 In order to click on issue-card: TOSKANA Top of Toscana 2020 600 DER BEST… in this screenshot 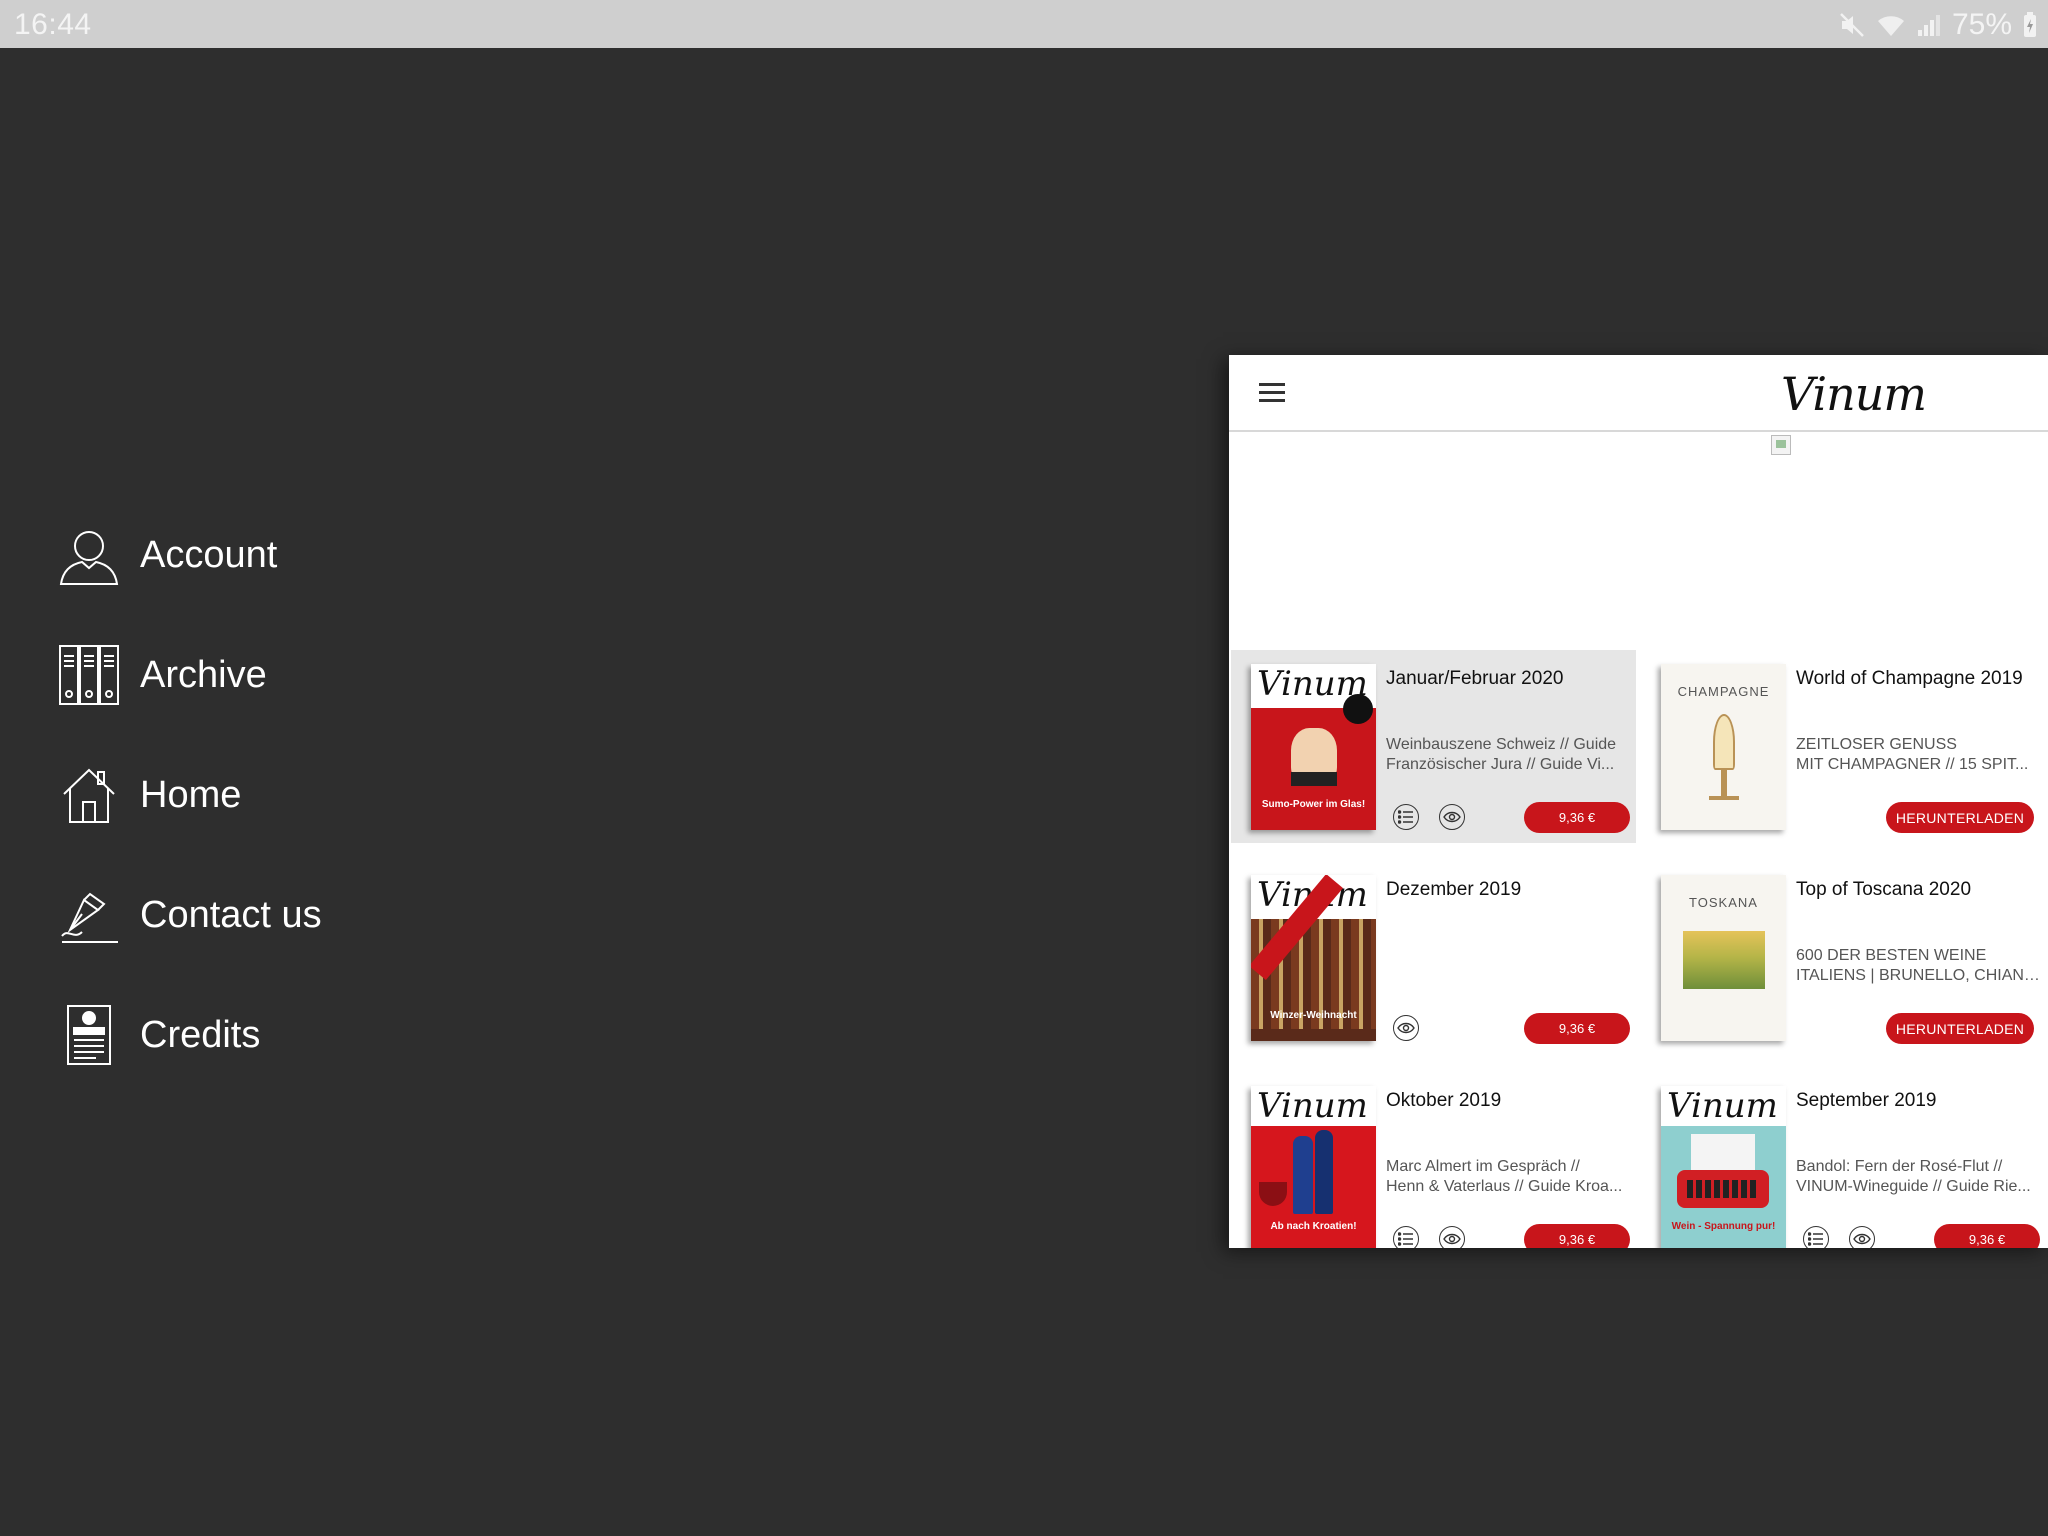, I will do `click(1843, 957)`.